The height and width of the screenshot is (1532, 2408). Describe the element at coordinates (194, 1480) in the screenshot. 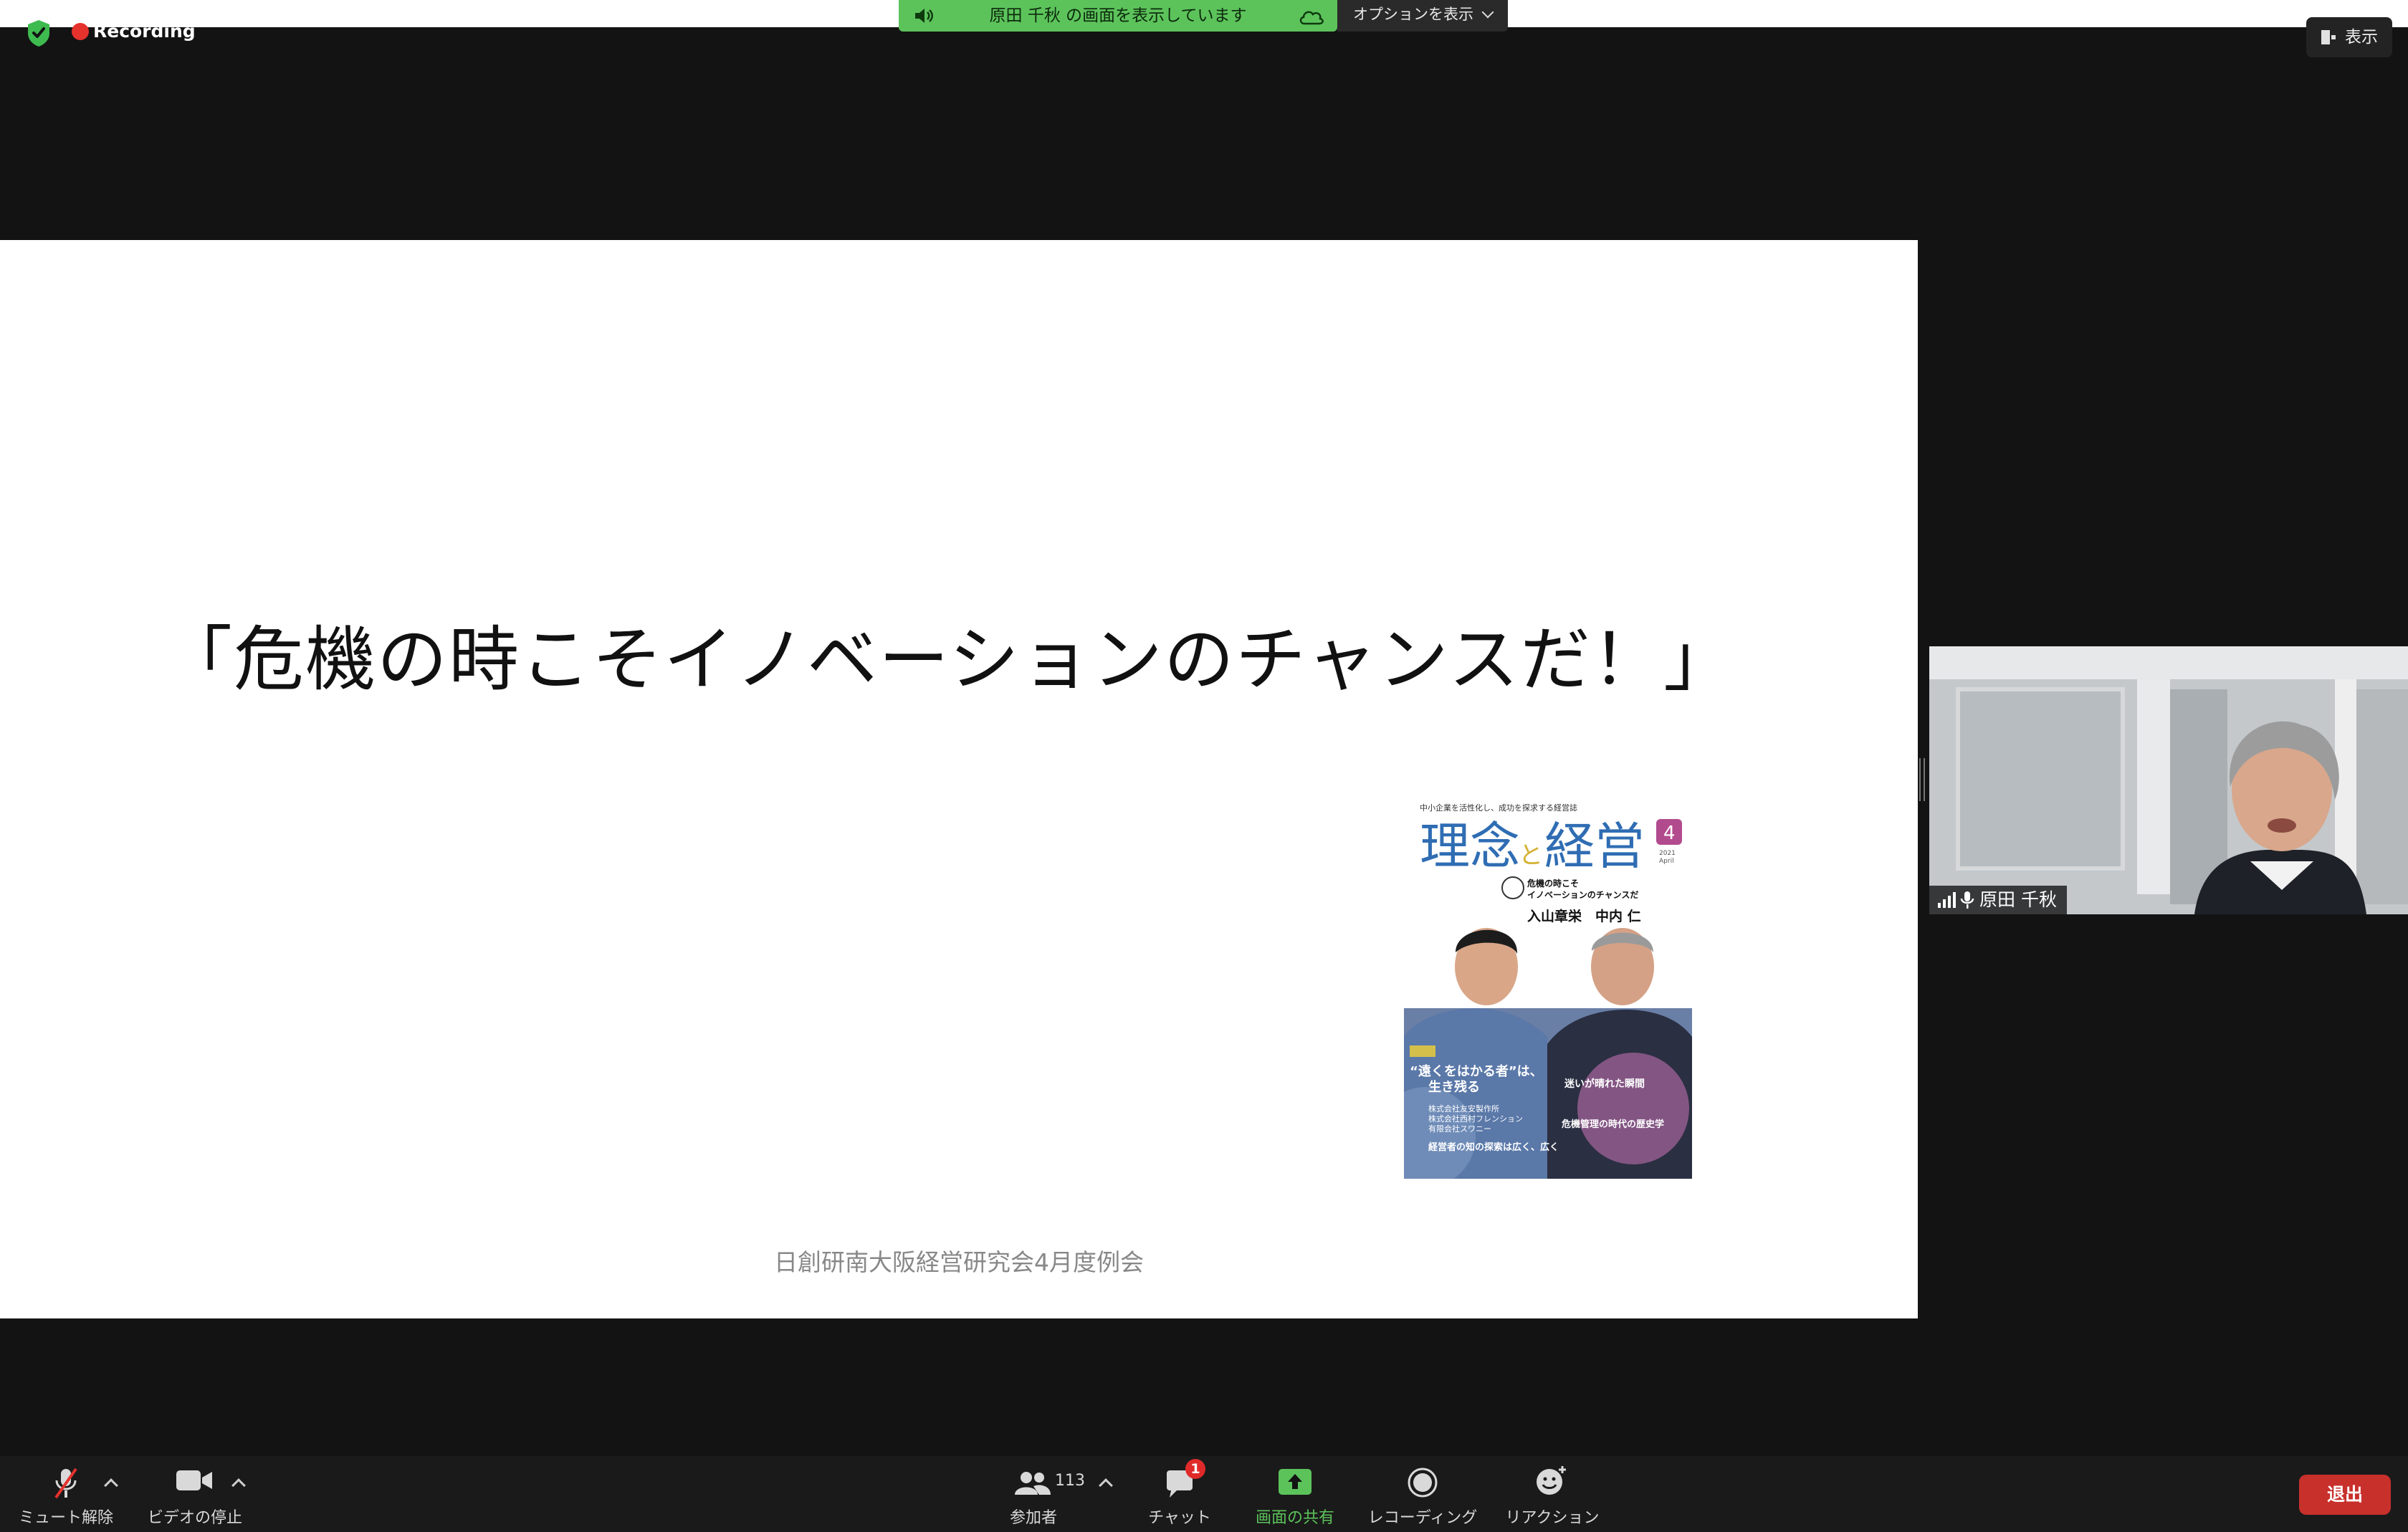

I see `video-camera-icon` at that location.